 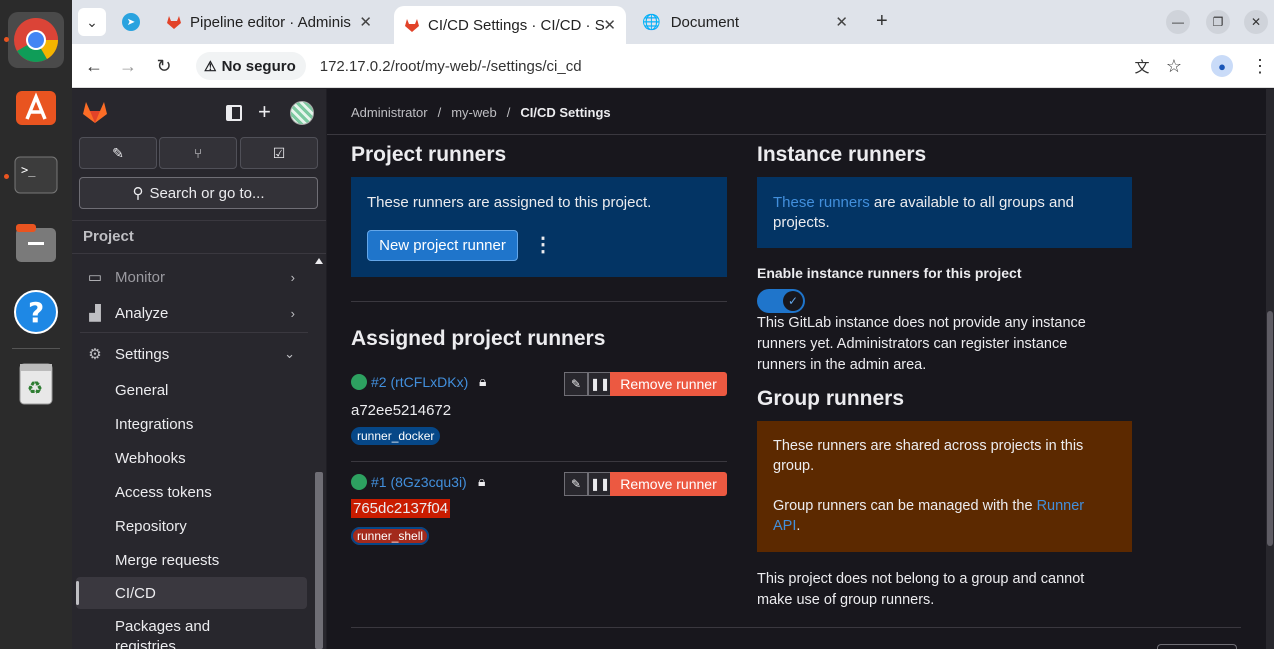 What do you see at coordinates (1197, 646) in the screenshot?
I see `next-section-button` at bounding box center [1197, 646].